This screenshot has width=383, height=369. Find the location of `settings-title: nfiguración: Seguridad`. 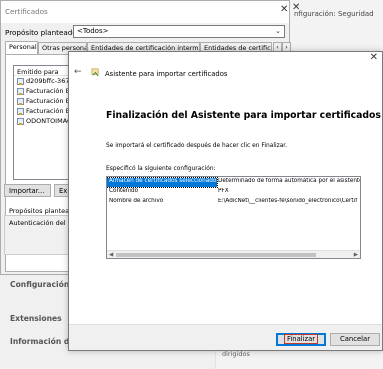

settings-title: nfiguración: Seguridad is located at coordinates (334, 14).